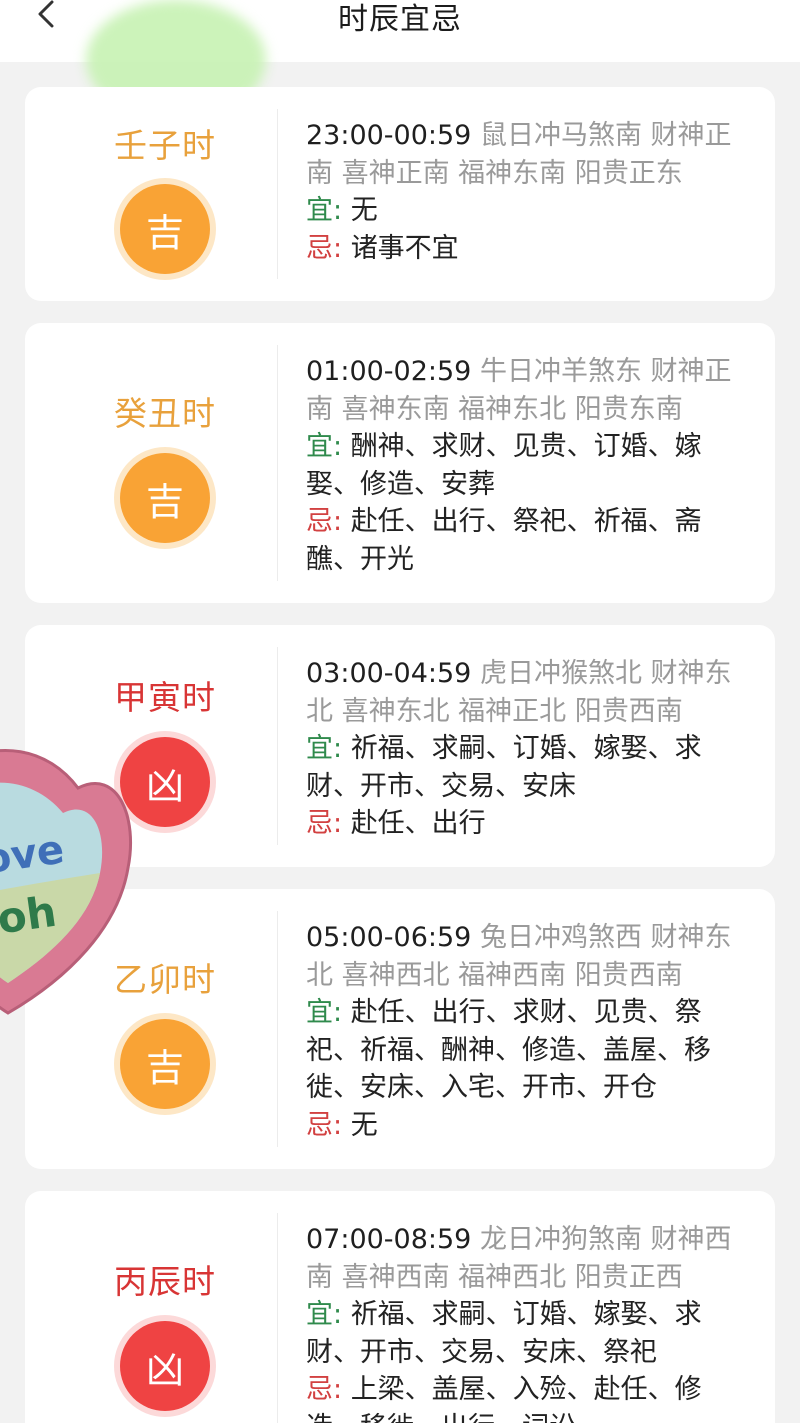 This screenshot has width=800, height=1423. I want to click on time-info-line: 05:00-06:59 兔日冲鸡煞西 财神东北 喜神西北 福神西南 阳贵西南, so click(525, 956).